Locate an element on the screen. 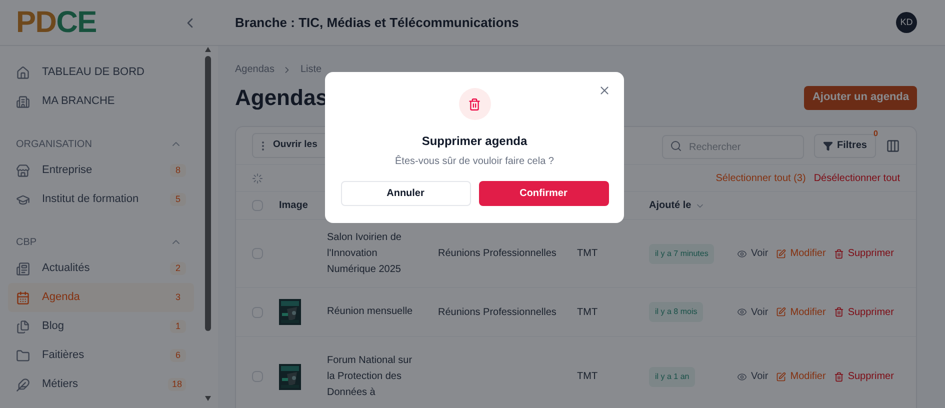 This screenshot has width=945, height=408. count-badge: 8 is located at coordinates (178, 171).